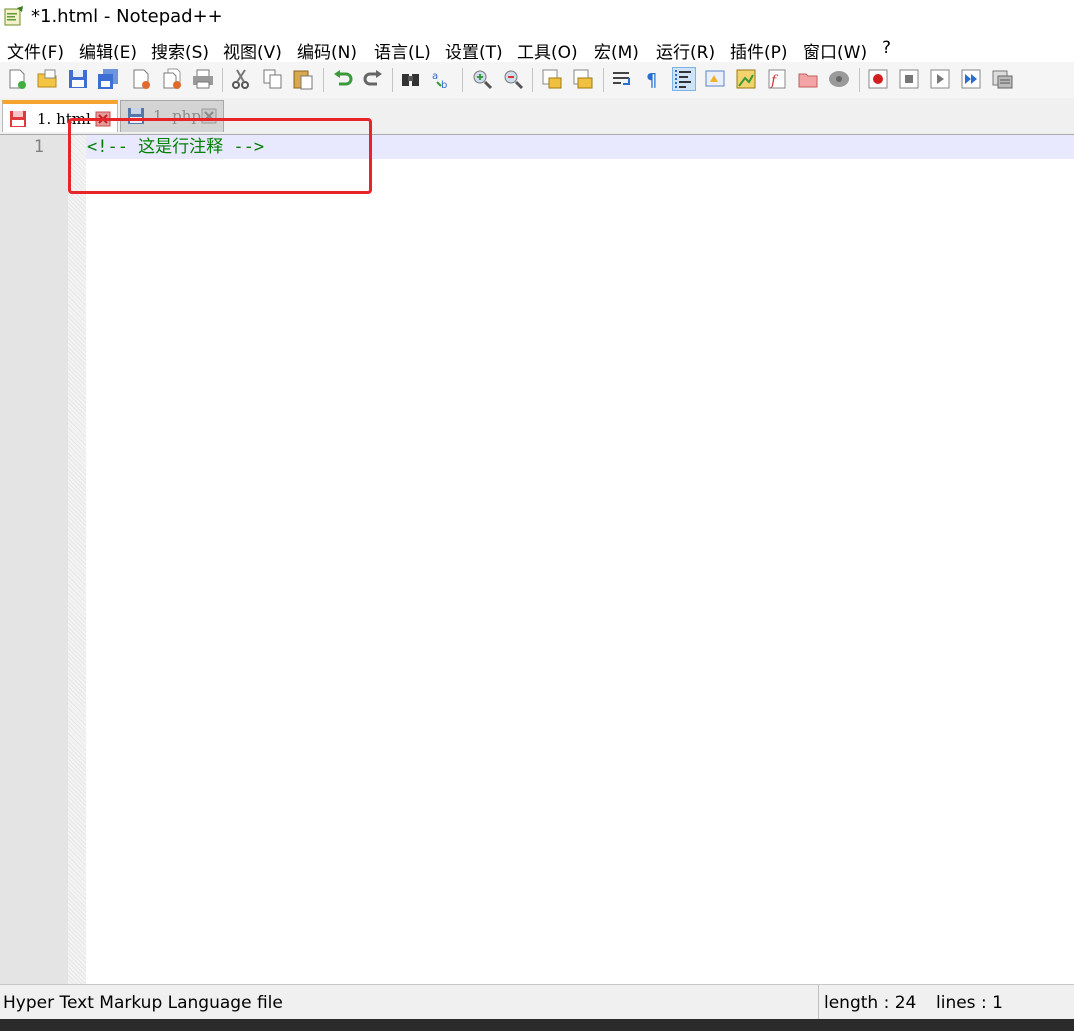 The image size is (1074, 1031). Describe the element at coordinates (839, 79) in the screenshot. I see `monitoring-icon` at that location.